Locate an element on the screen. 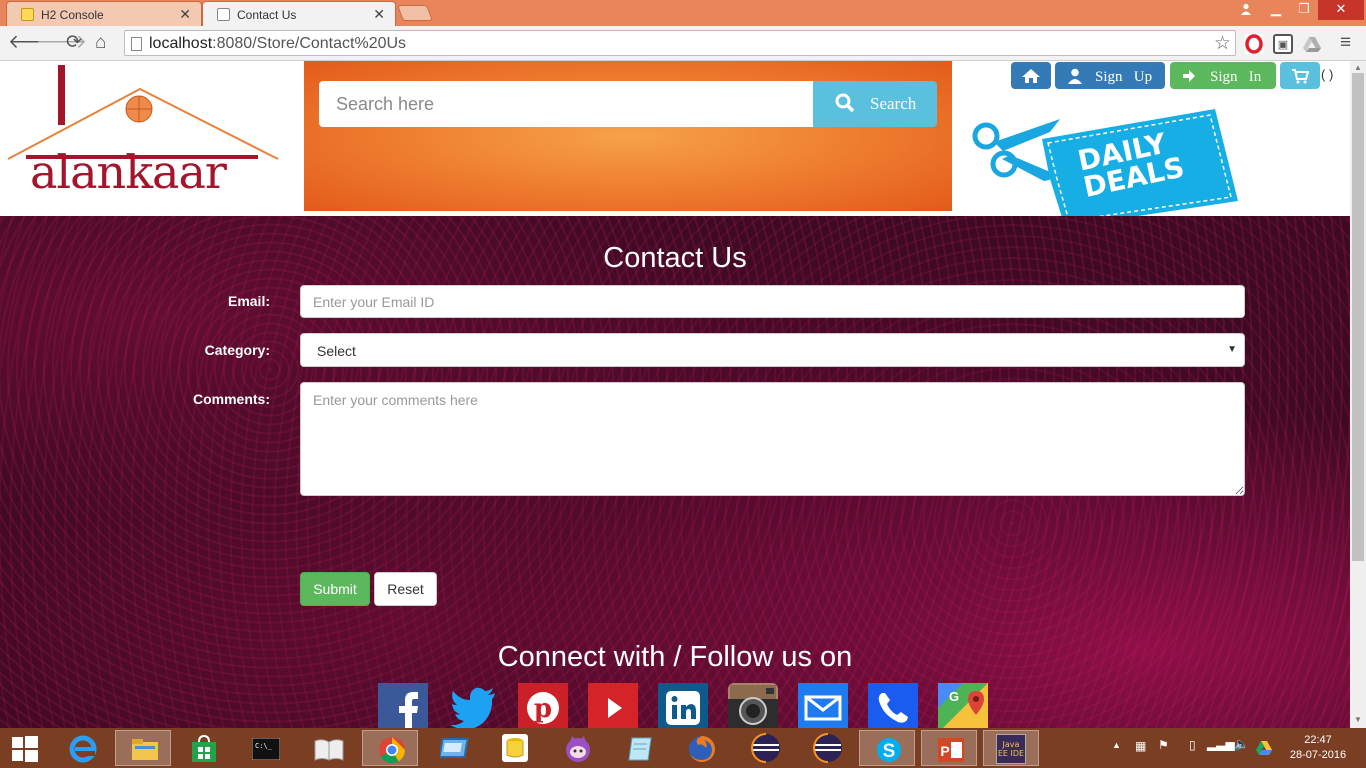  pinterest-icon: p is located at coordinates (543, 705).